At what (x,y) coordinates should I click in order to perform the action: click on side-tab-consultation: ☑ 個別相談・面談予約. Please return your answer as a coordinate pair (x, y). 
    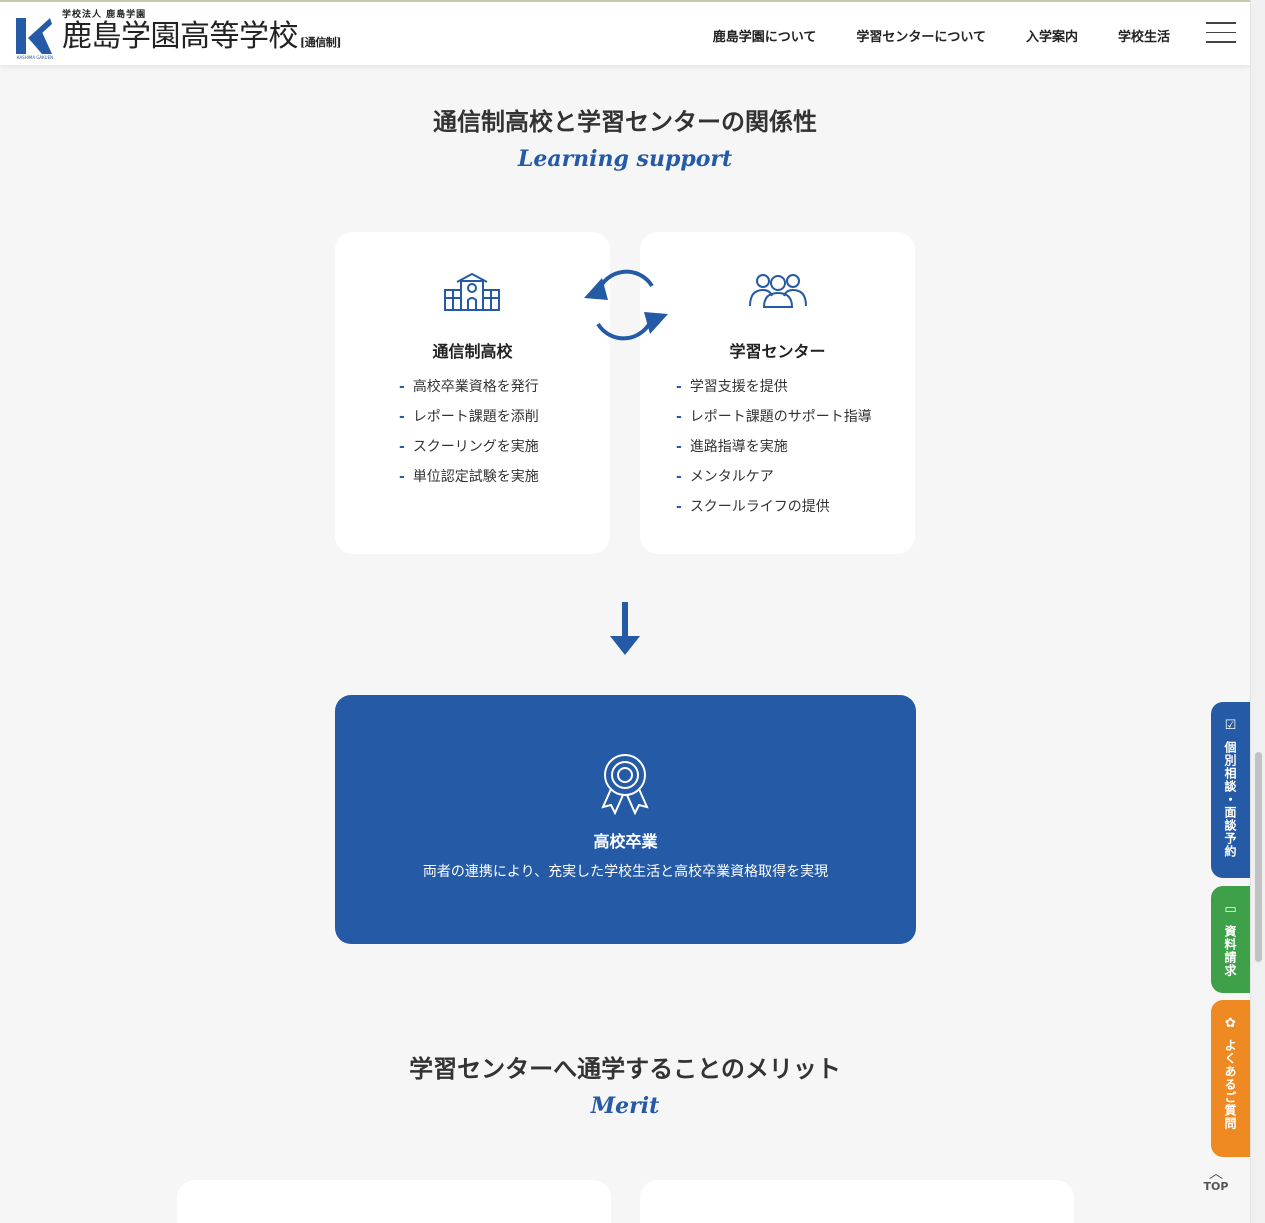
    Looking at the image, I should click on (1230, 790).